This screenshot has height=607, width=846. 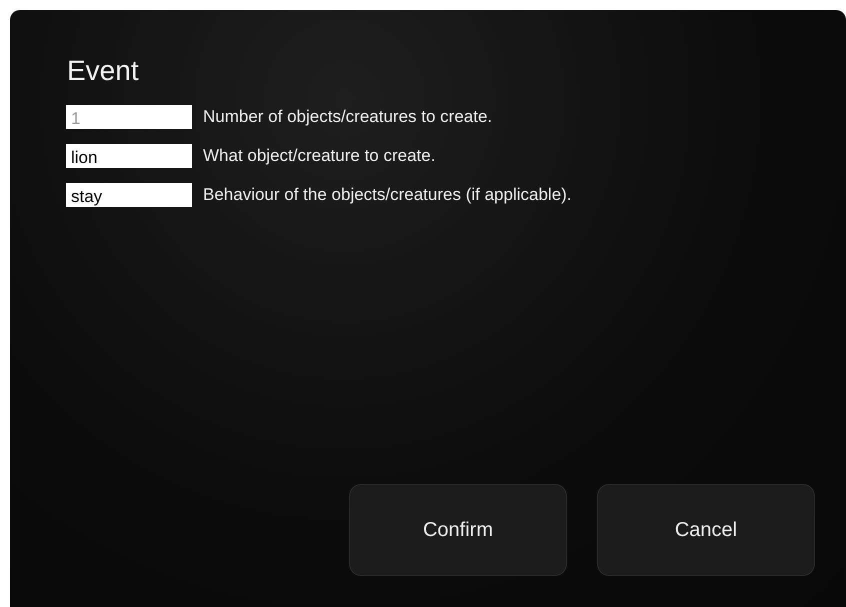 I want to click on confirm-button: Confirm, so click(x=458, y=530).